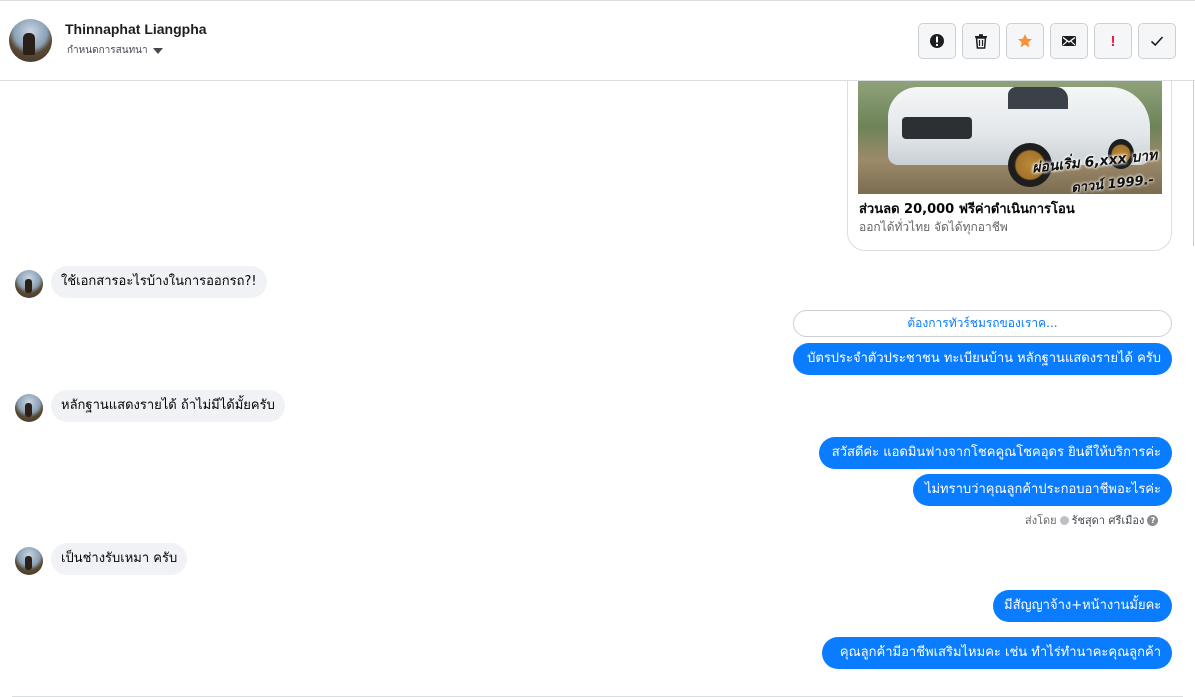  I want to click on report-icon, so click(937, 41).